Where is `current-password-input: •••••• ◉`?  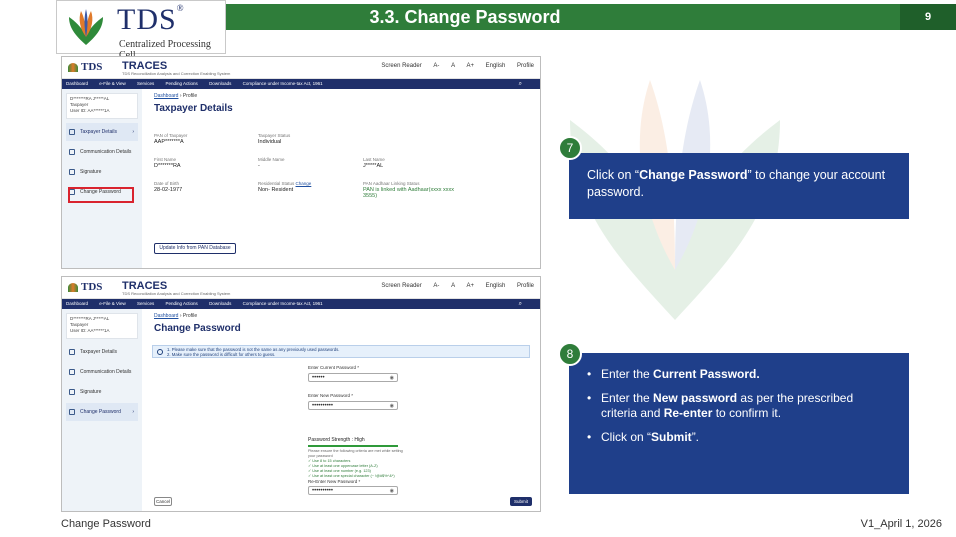
current-password-input: •••••• ◉ is located at coordinates (353, 377).